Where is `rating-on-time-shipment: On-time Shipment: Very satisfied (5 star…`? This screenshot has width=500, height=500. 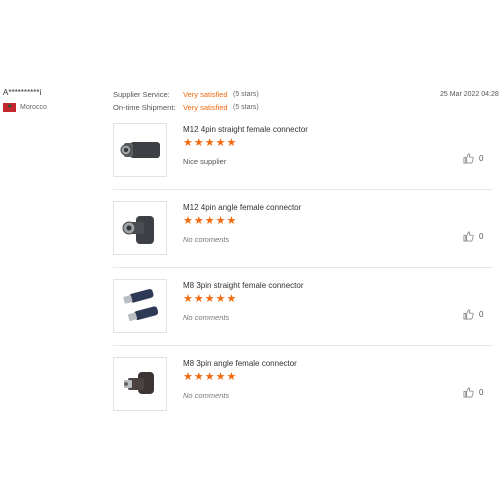
rating-on-time-shipment: On-time Shipment: Very satisfied (5 star… is located at coordinates (186, 107).